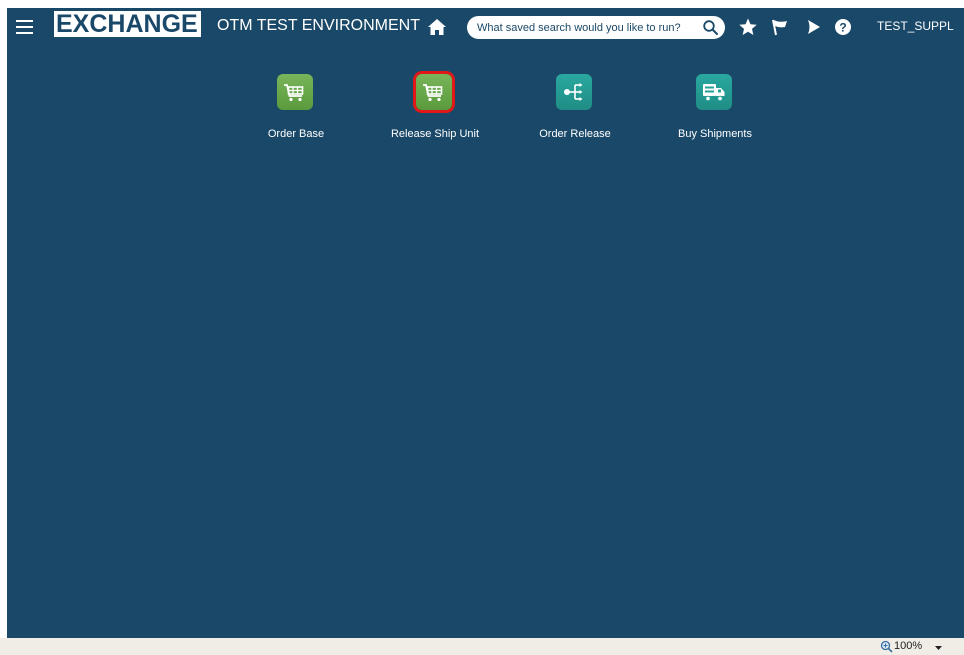  I want to click on exchange-logo: EXCHANGE, so click(127, 24).